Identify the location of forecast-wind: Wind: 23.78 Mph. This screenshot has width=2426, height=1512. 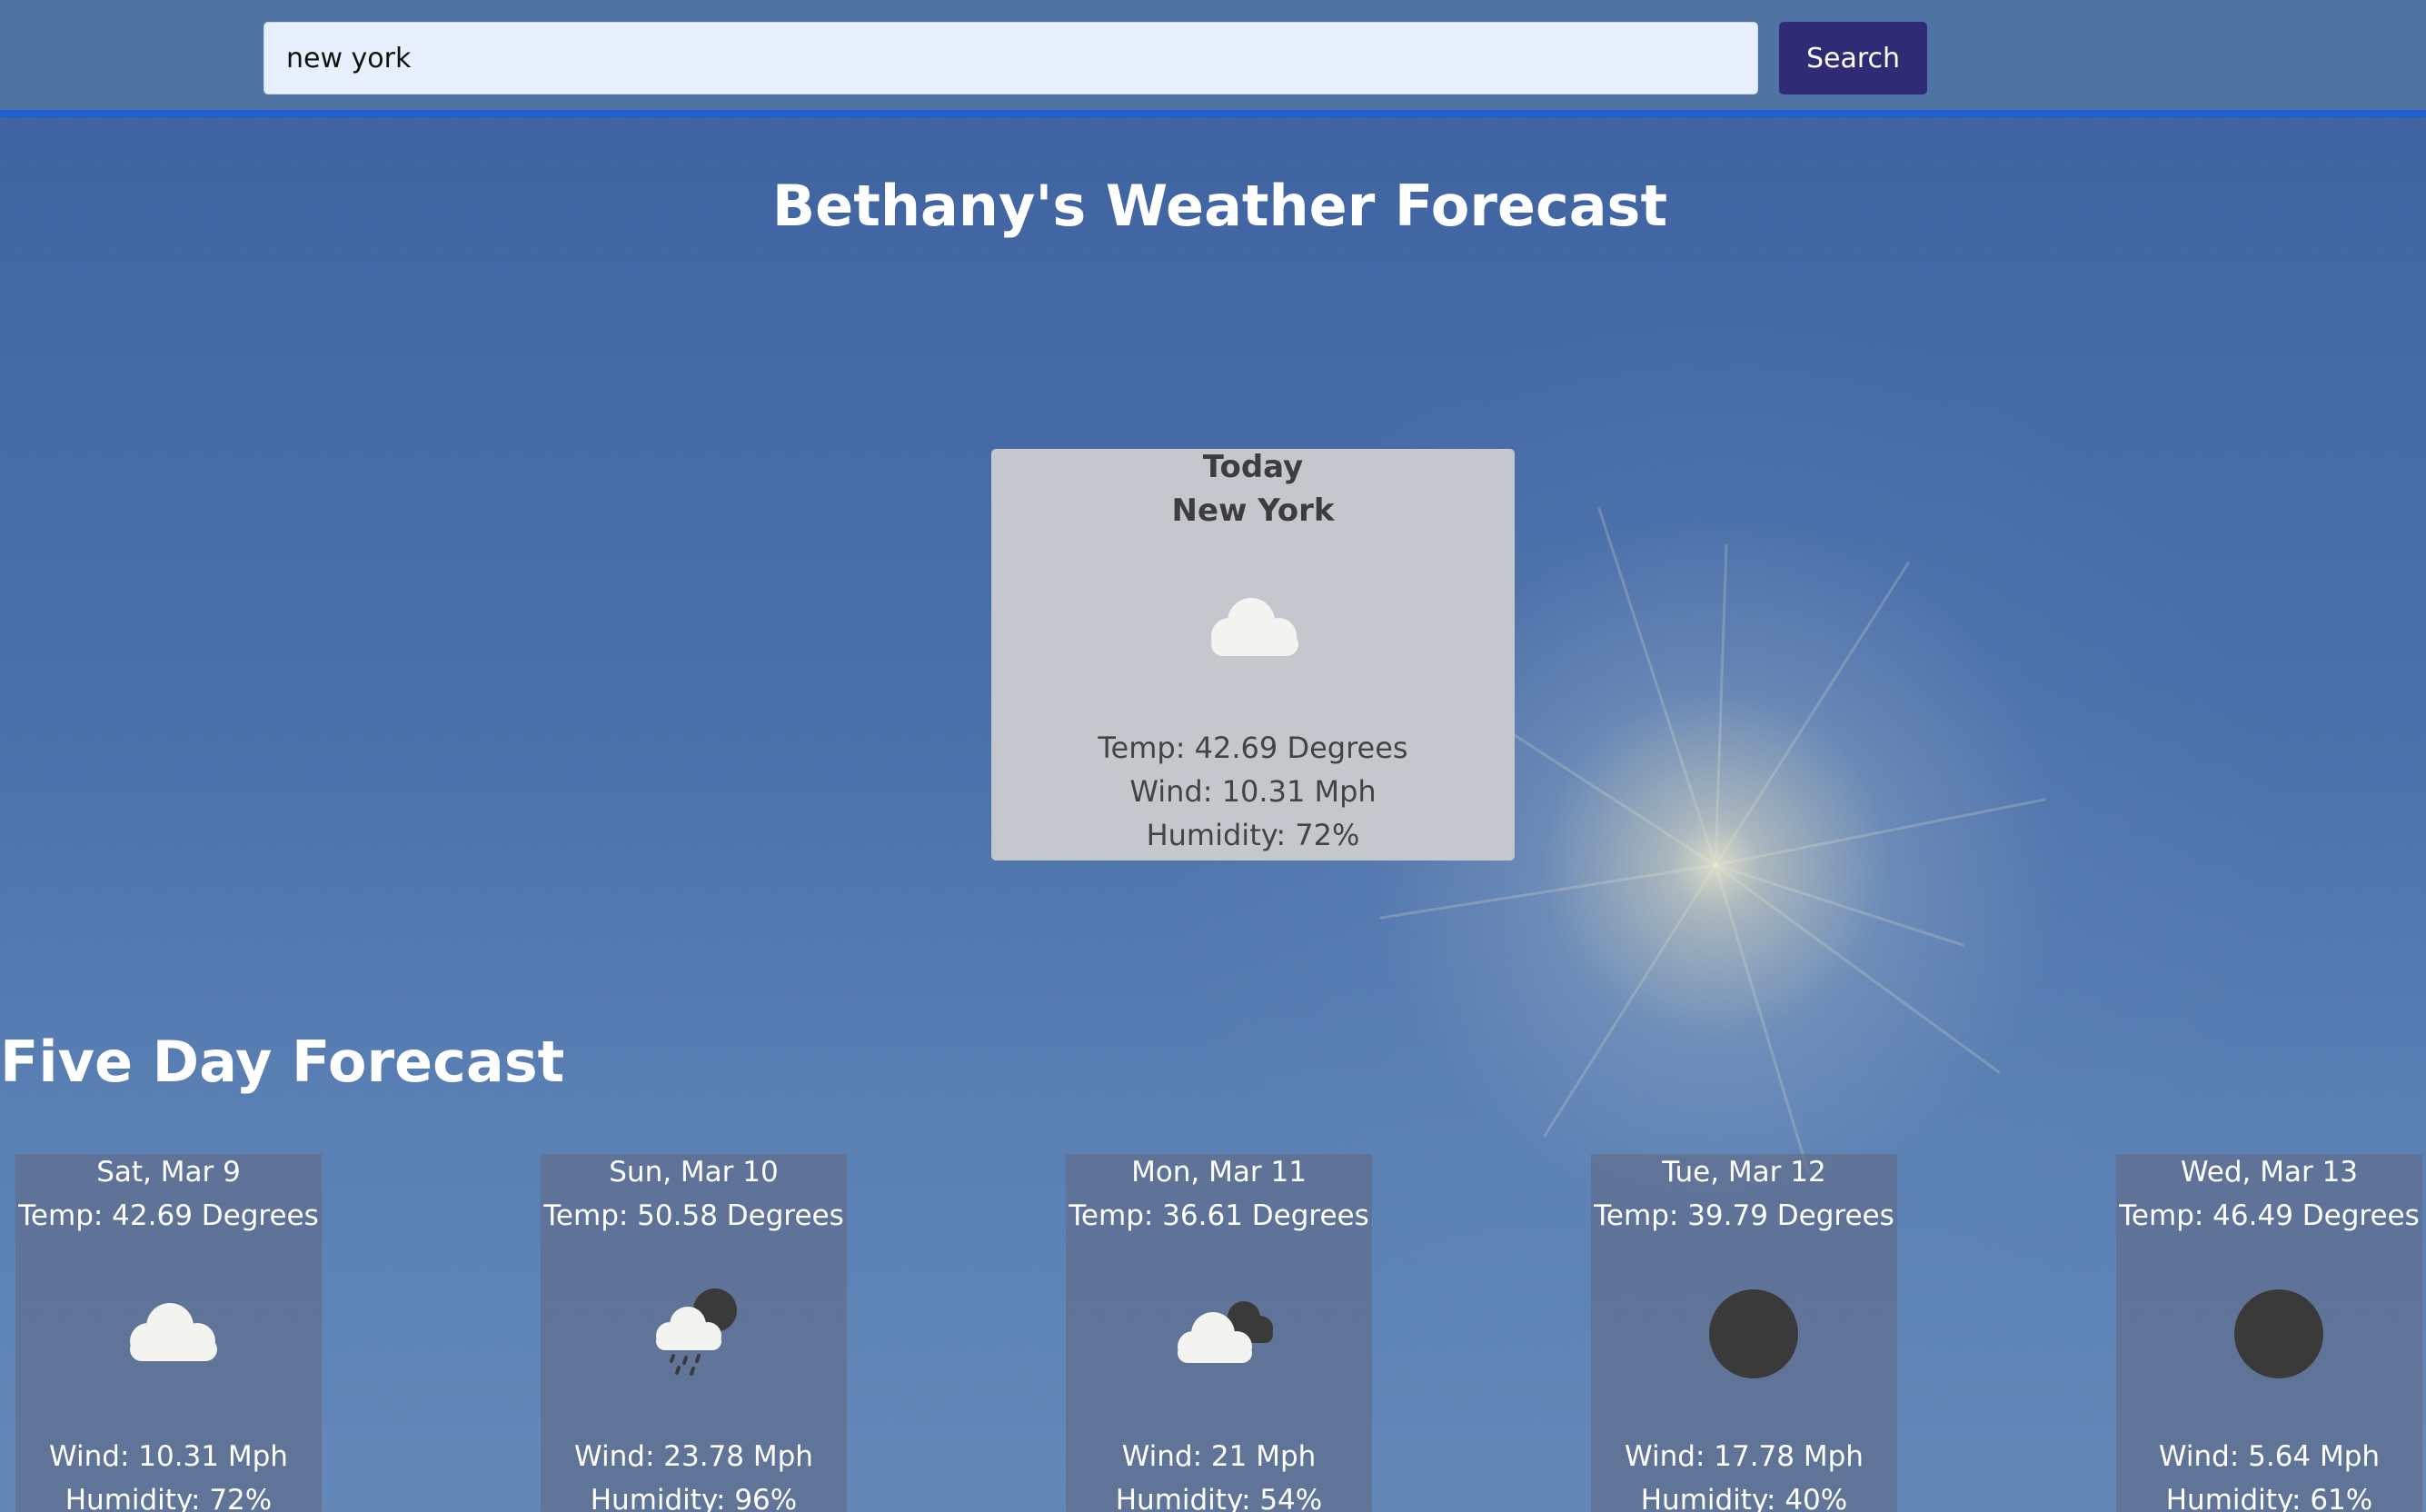
(693, 1456).